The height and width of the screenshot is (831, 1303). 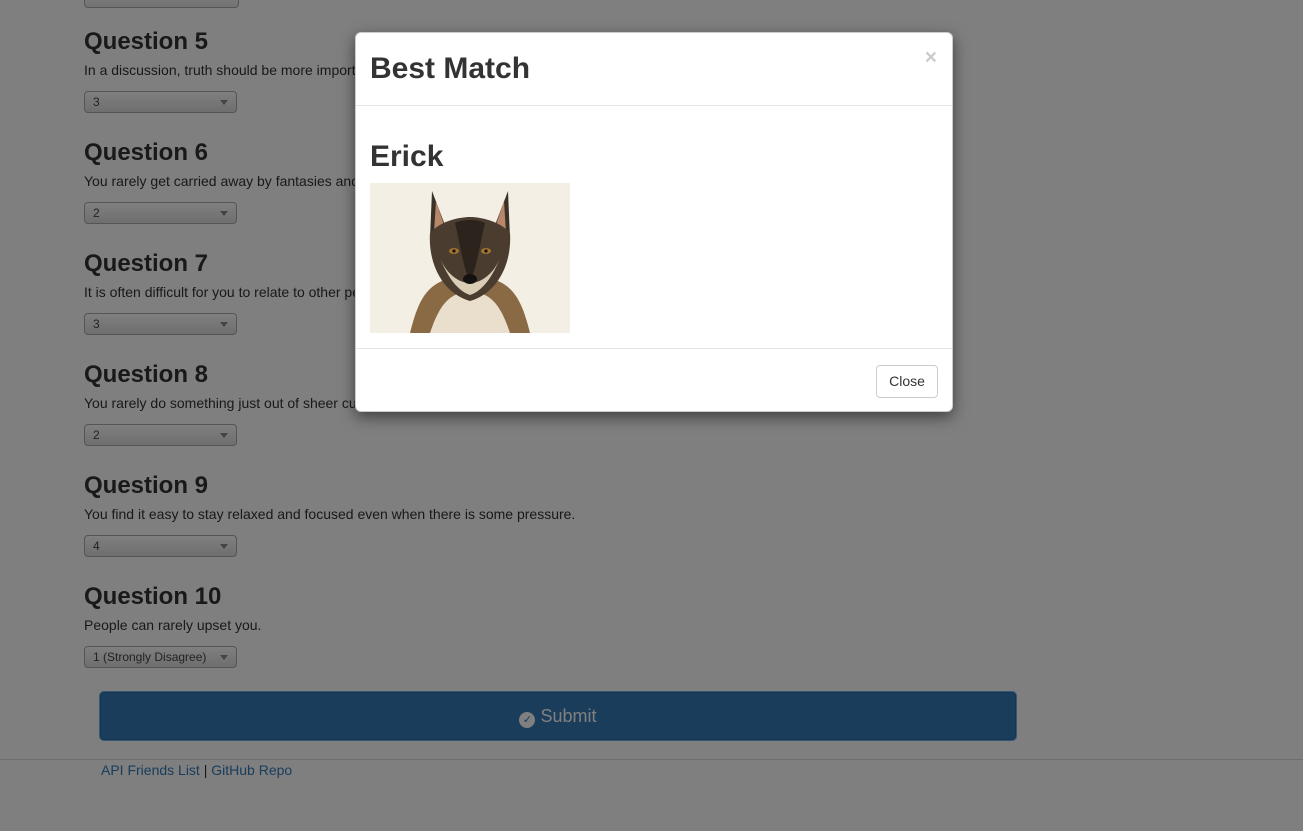 What do you see at coordinates (654, 380) in the screenshot?
I see `modal-footer: Close` at bounding box center [654, 380].